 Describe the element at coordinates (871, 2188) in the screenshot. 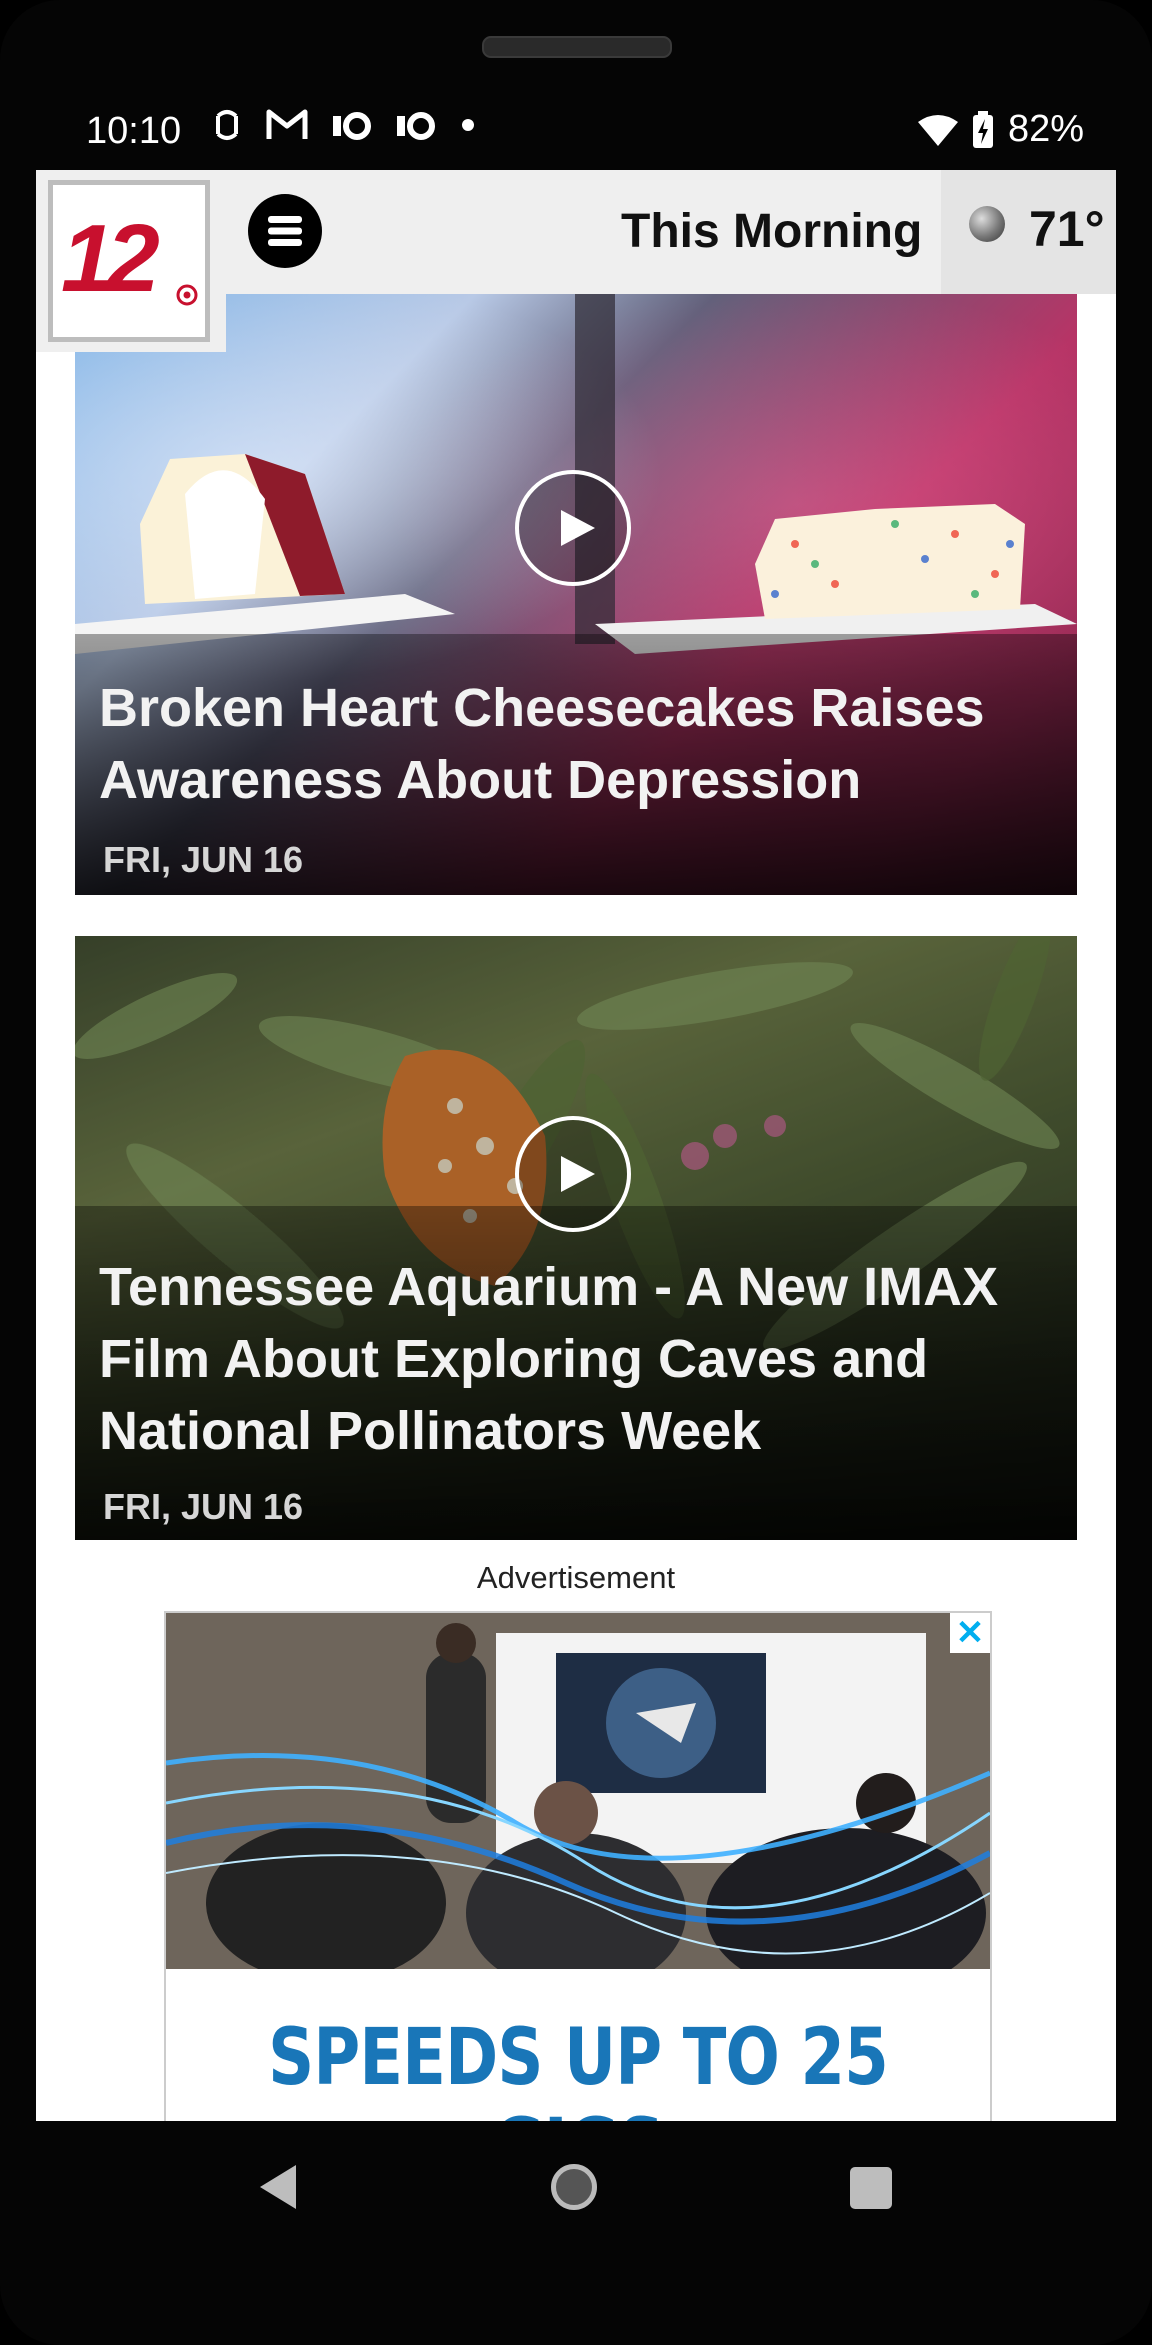

I see `recents-icon` at that location.